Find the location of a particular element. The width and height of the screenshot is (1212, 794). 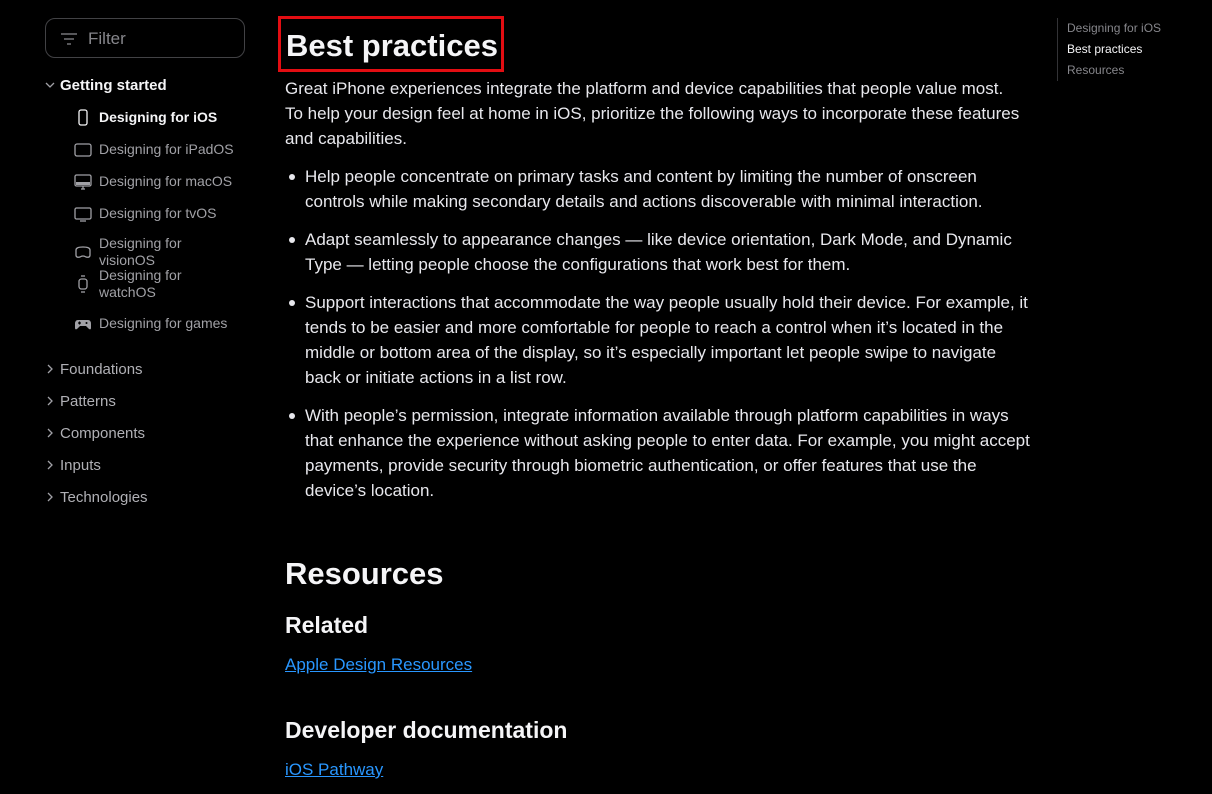

sidebar-section-label: Foundations is located at coordinates (101, 369).